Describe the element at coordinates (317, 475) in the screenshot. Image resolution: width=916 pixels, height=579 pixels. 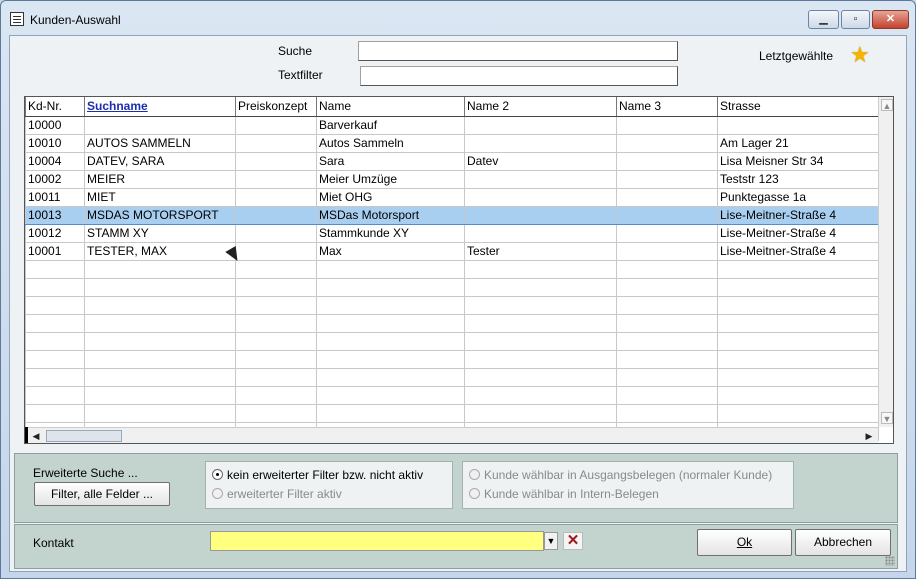
I see `radio-filter-off: kein erweiterter Filter bzw. nicht aktiv` at that location.